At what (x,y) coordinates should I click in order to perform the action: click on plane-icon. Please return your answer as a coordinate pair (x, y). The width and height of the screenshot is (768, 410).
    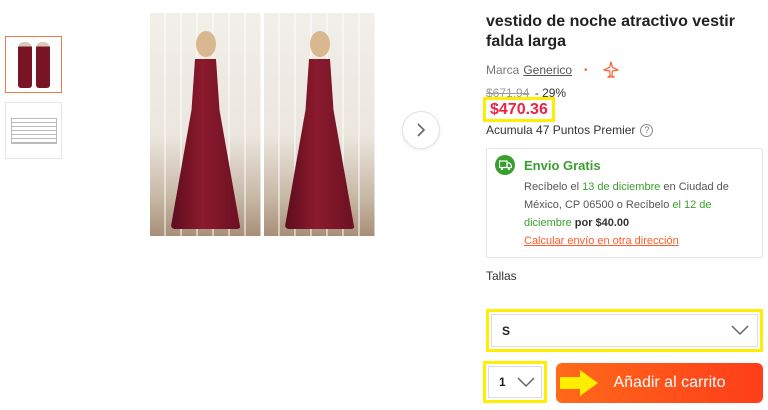
    Looking at the image, I should click on (610, 69).